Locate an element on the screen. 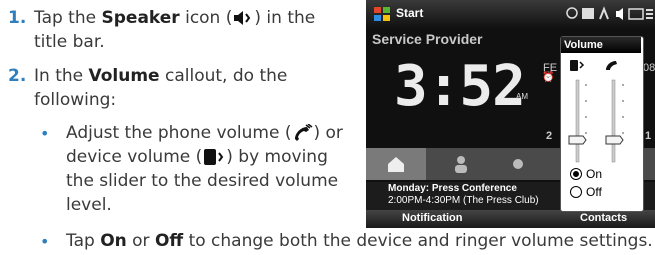 The width and height of the screenshot is (655, 255). radio-on-icon is located at coordinates (576, 174).